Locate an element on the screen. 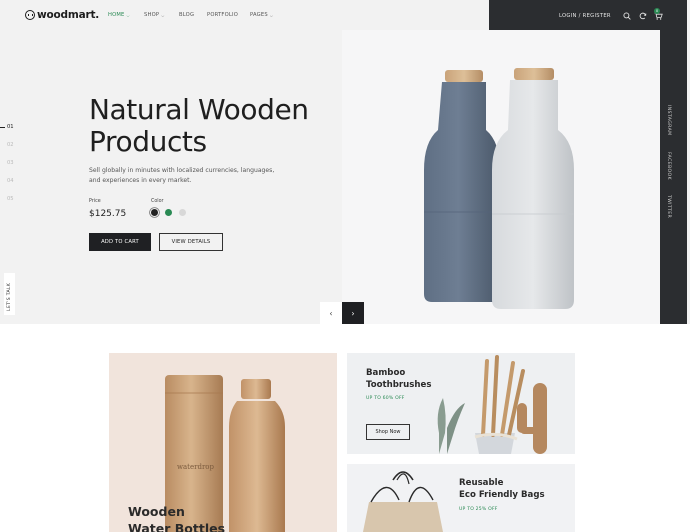  hero-title-line1: Natural Wooden is located at coordinates (199, 109).